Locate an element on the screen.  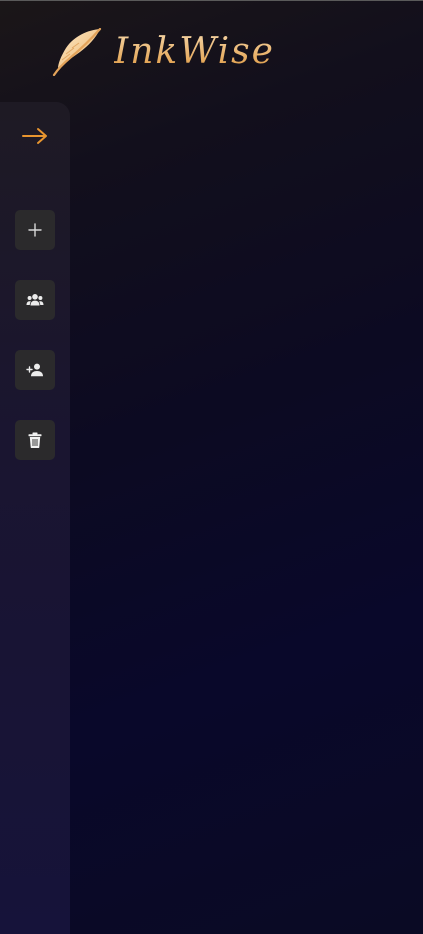
plus-icon is located at coordinates (35, 230).